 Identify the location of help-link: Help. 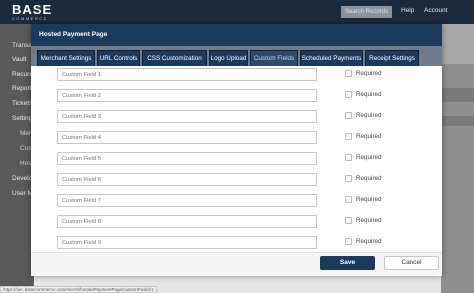
(407, 10).